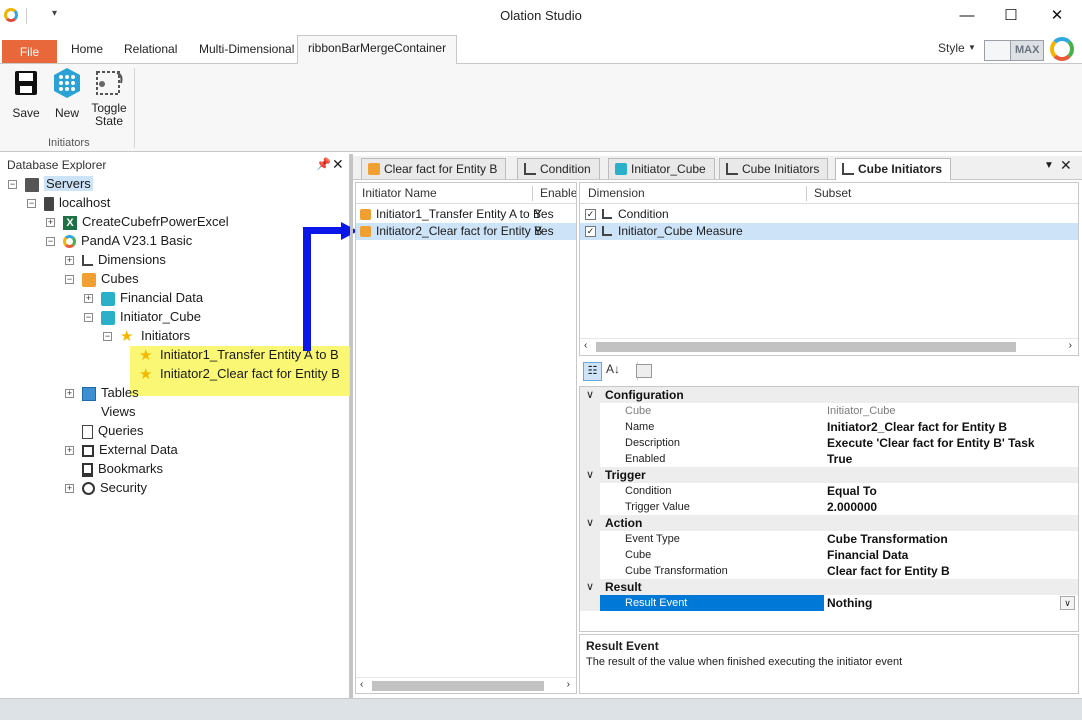 The height and width of the screenshot is (720, 1082). What do you see at coordinates (829, 475) in the screenshot?
I see `property-category: ∨ Trigger` at bounding box center [829, 475].